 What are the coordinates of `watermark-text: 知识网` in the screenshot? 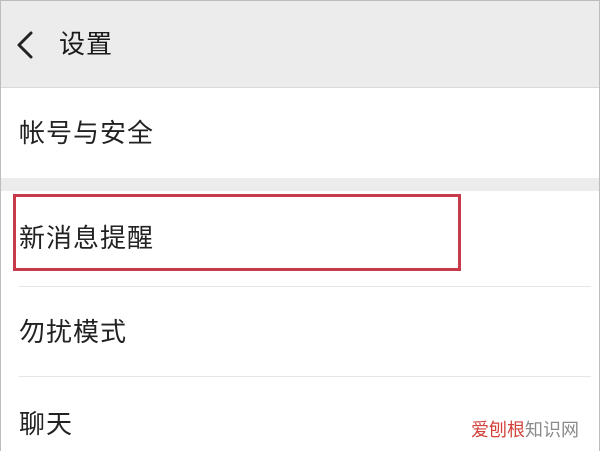 It's located at (552, 430).